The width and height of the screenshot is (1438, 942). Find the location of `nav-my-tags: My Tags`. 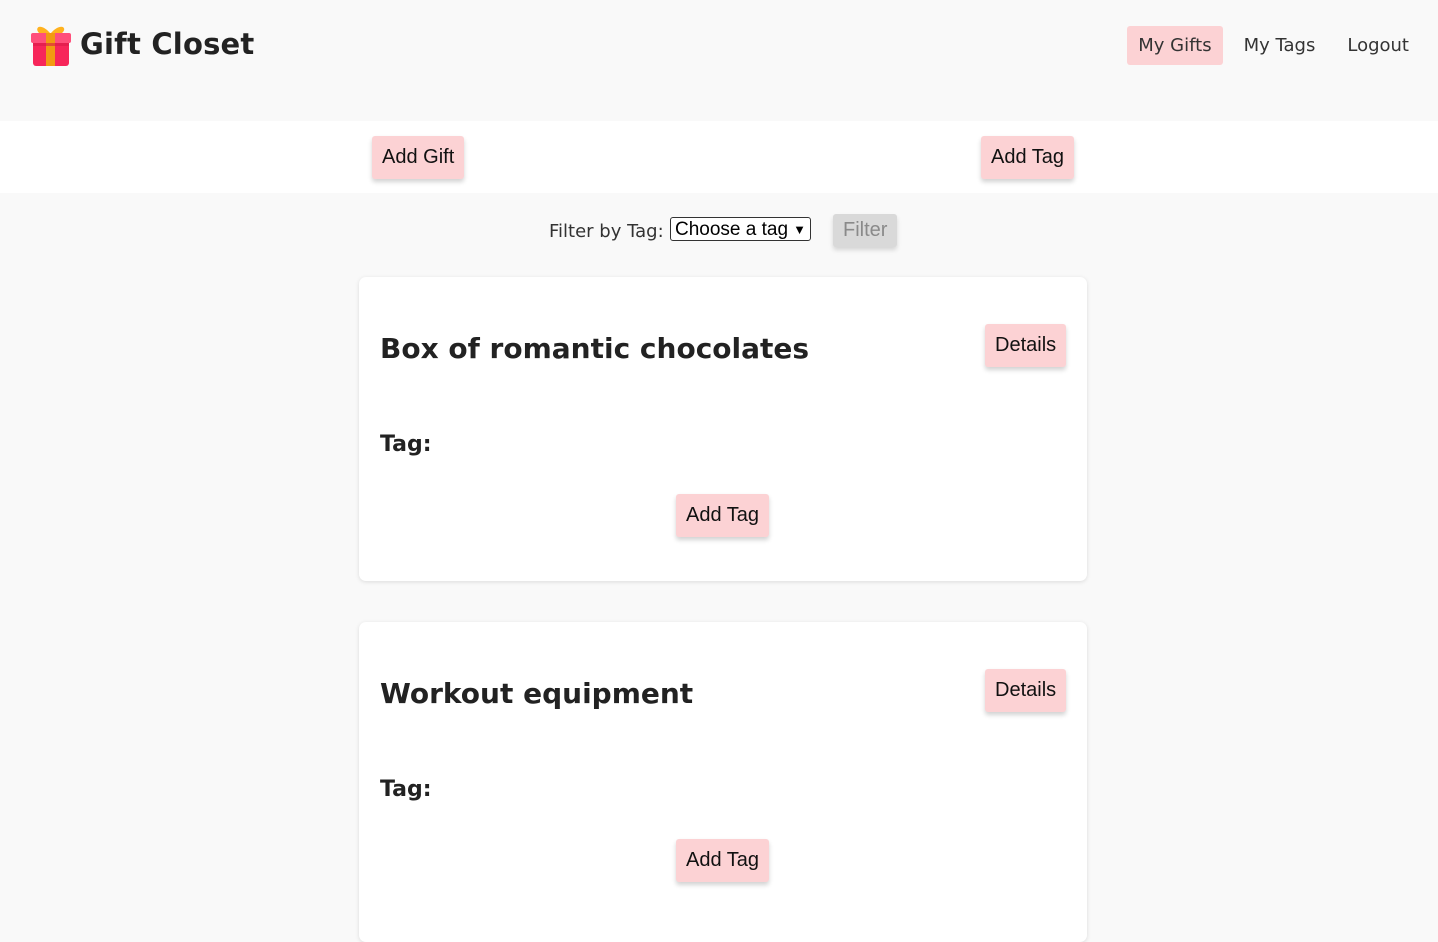

nav-my-tags: My Tags is located at coordinates (1280, 45).